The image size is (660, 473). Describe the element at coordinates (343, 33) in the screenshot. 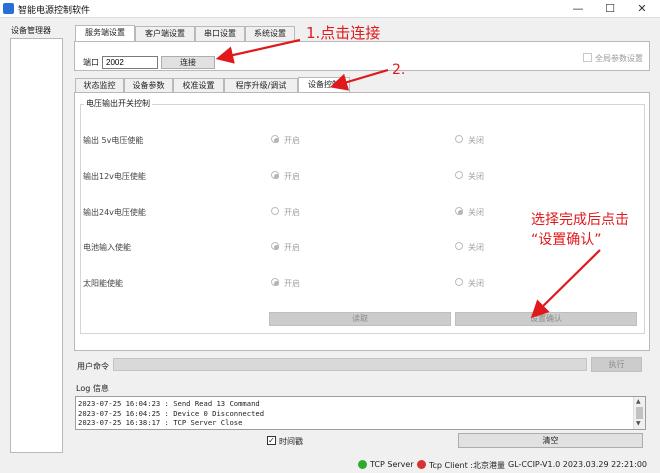

I see `annotation-step1: 1.点击连接` at that location.